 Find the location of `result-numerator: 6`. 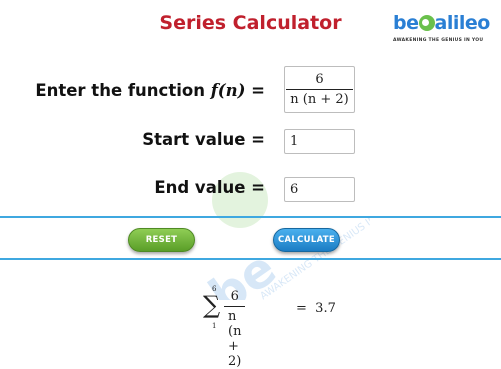

result-numerator: 6 is located at coordinates (234, 296).